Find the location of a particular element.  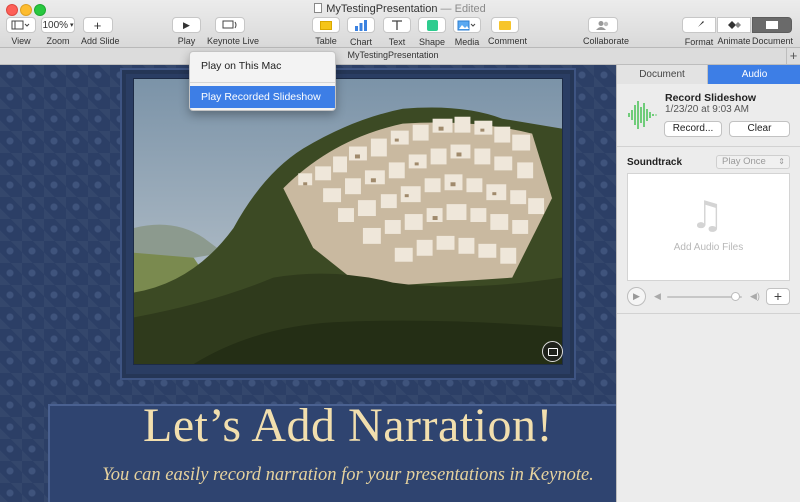

volume-high-icon: ◀) is located at coordinates (755, 296).